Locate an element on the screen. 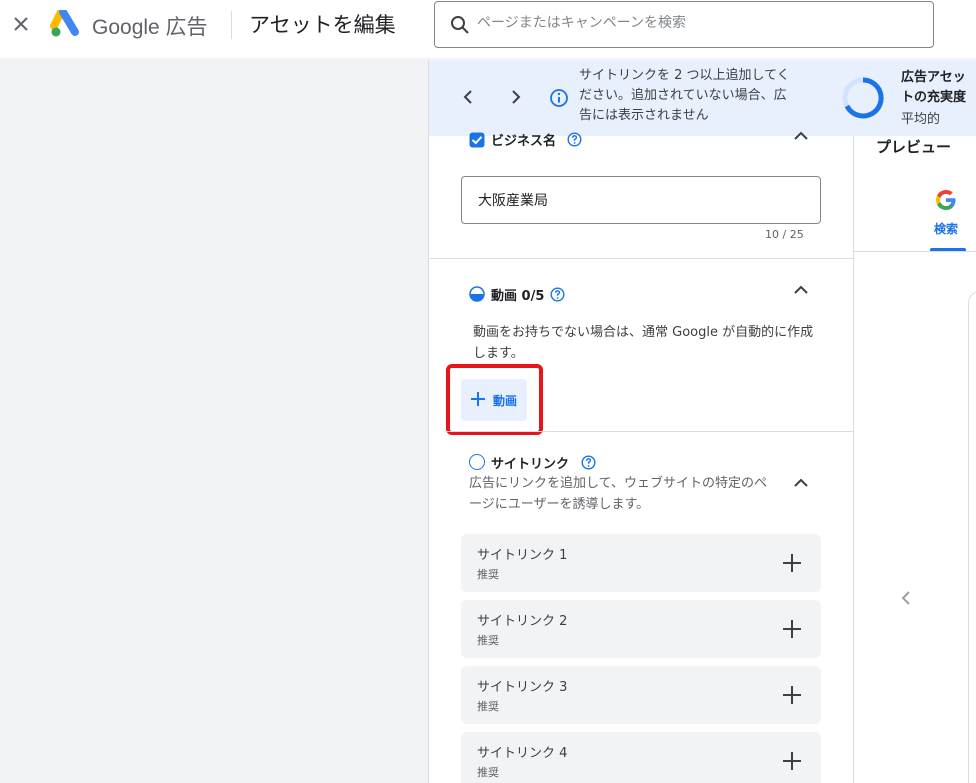 Image resolution: width=976 pixels, height=783 pixels. top-bar: Google 広告 アセットを編集 is located at coordinates (488, 29).